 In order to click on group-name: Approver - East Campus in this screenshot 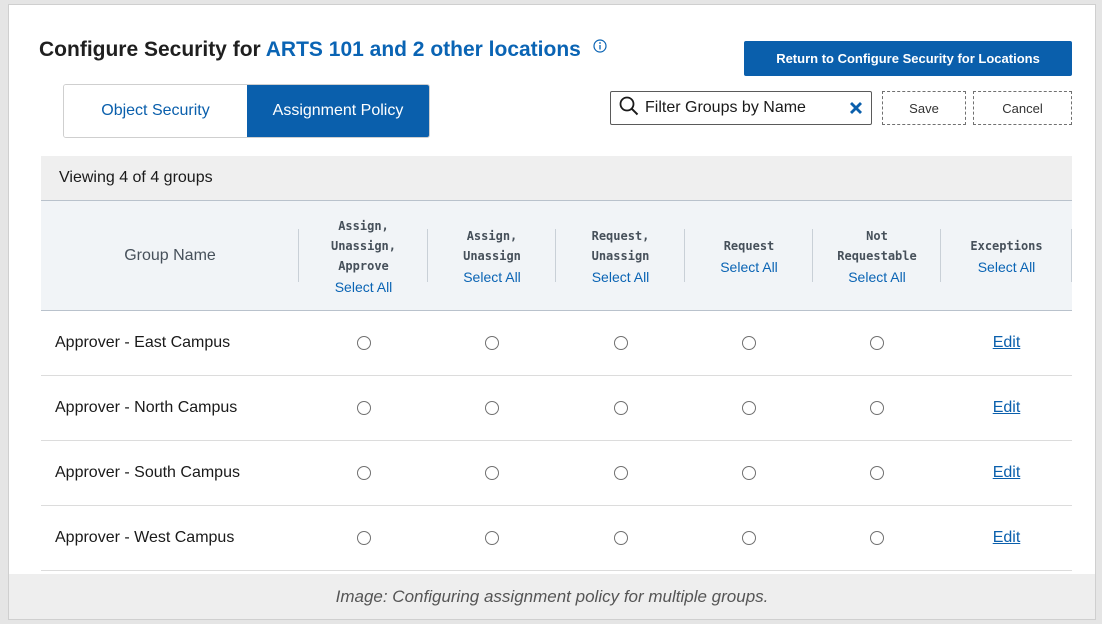, I will do `click(143, 342)`.